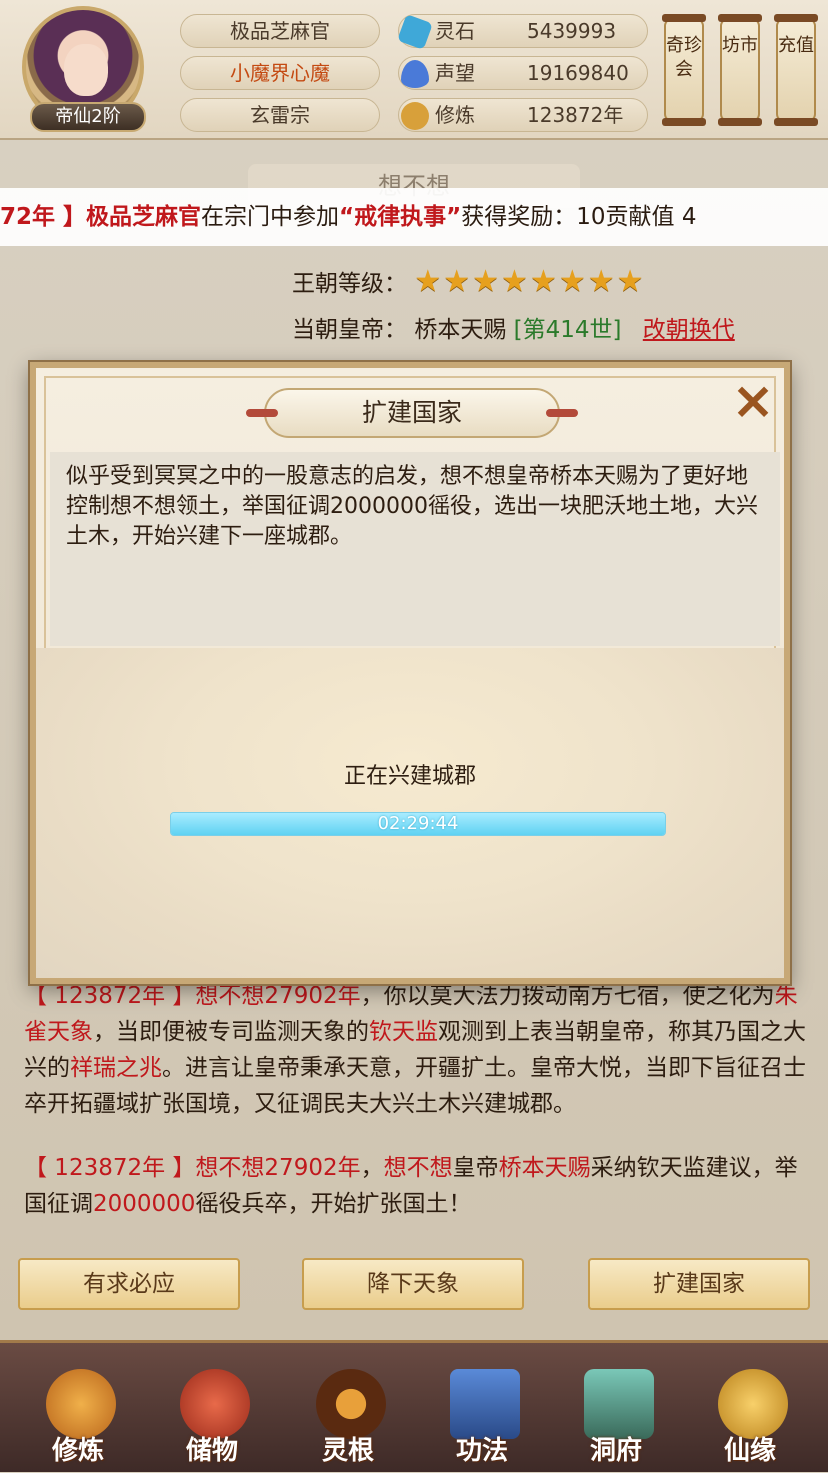 Image resolution: width=828 pixels, height=1473 pixels. I want to click on dialog-title: 扩建国家, so click(412, 413).